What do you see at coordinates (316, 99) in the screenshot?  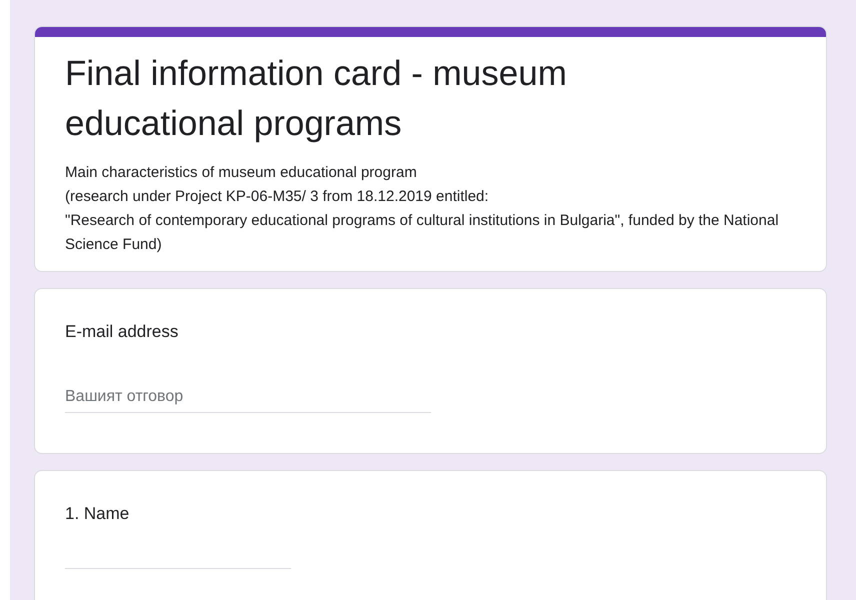 I see `form-title: Final information card - museum educational programs` at bounding box center [316, 99].